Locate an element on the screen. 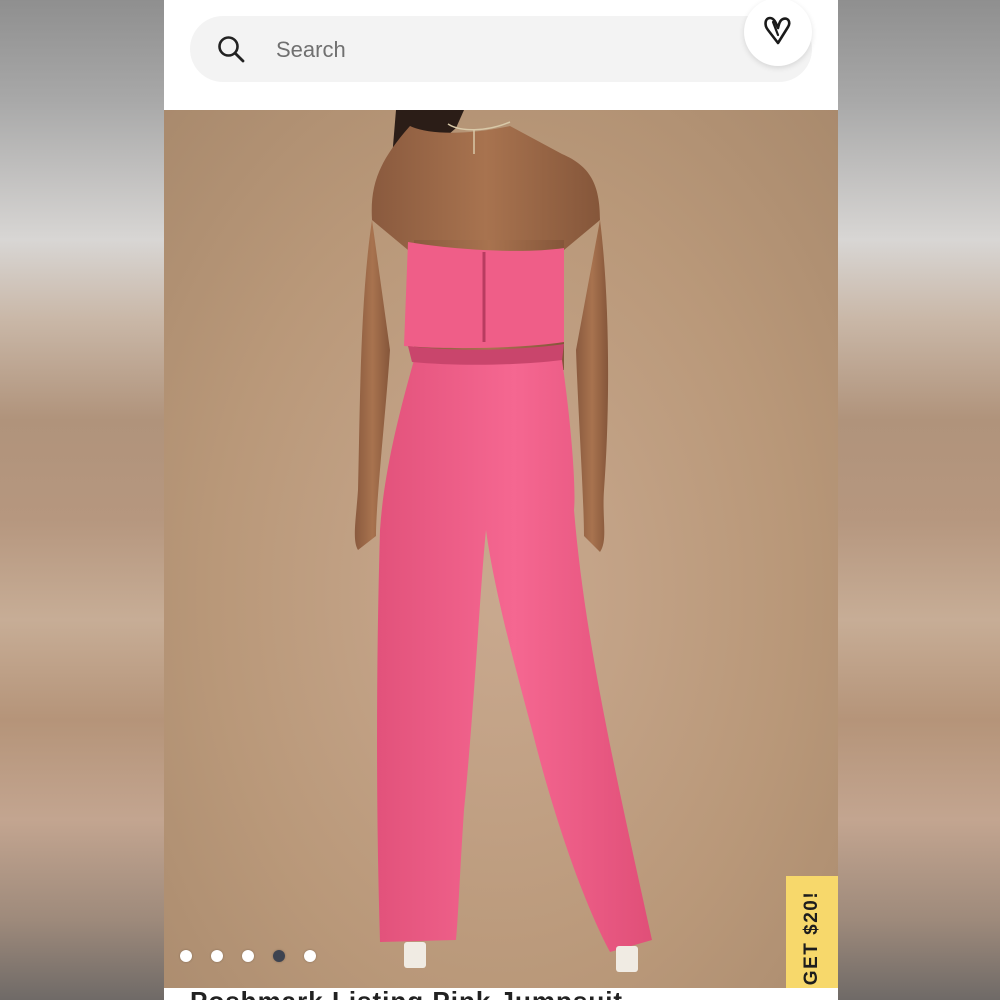 The image size is (1000, 1000). promo-label: GET $20! is located at coordinates (811, 938).